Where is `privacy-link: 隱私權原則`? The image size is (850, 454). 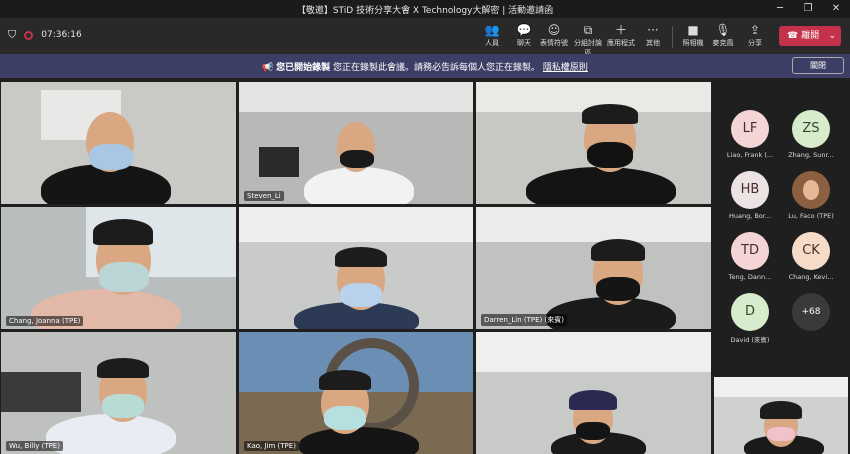 privacy-link: 隱私權原則 is located at coordinates (565, 68).